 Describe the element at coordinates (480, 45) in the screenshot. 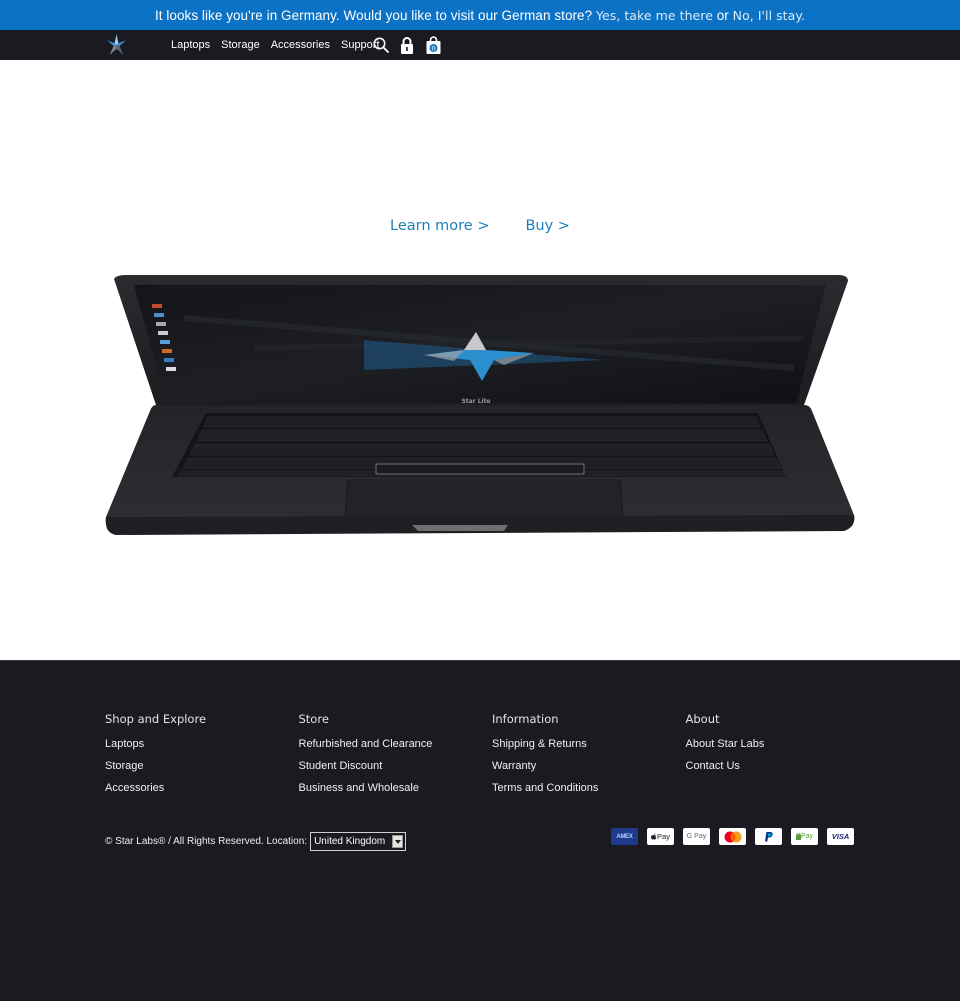

I see `main-navigation: Laptops Storage Accessories Support 0` at that location.